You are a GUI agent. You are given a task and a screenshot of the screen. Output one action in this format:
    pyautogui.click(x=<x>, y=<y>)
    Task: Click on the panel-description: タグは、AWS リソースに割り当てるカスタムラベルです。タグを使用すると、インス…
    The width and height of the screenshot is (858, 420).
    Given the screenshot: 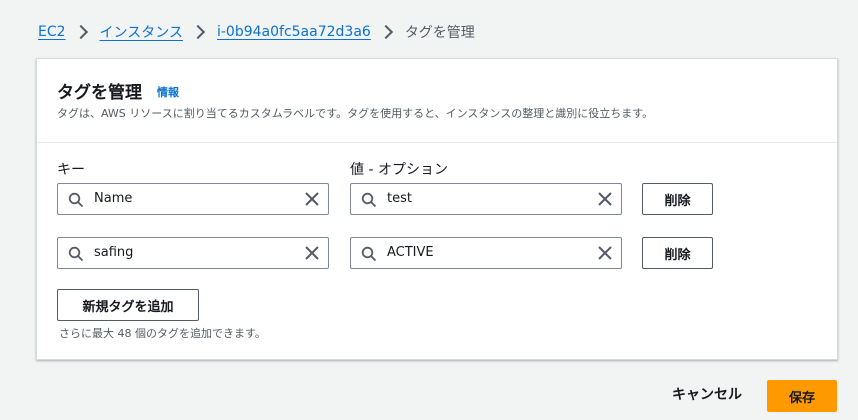 What is the action you would take?
    pyautogui.click(x=355, y=113)
    